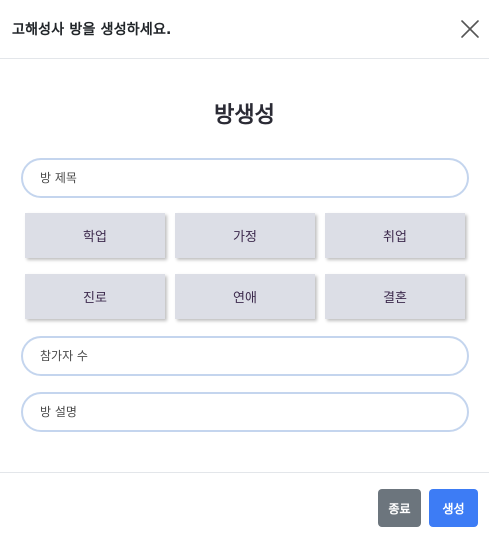 The height and width of the screenshot is (541, 489). I want to click on create-room-heading: 방생성, so click(244, 115).